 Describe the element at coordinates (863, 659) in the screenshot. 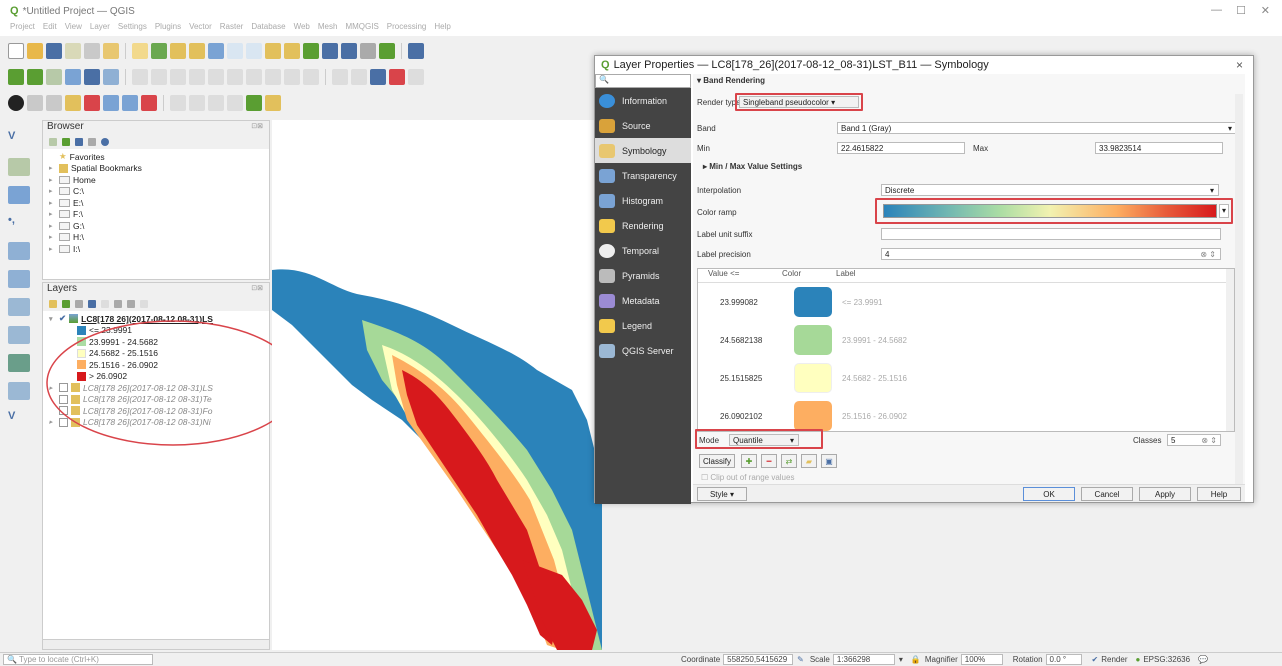

I see `scale-field: 1:366298` at that location.